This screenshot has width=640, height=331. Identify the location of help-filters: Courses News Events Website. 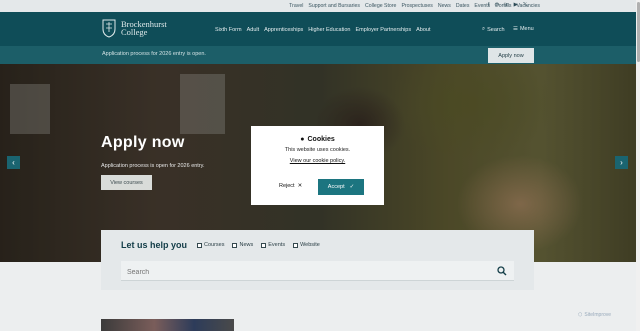
(258, 245).